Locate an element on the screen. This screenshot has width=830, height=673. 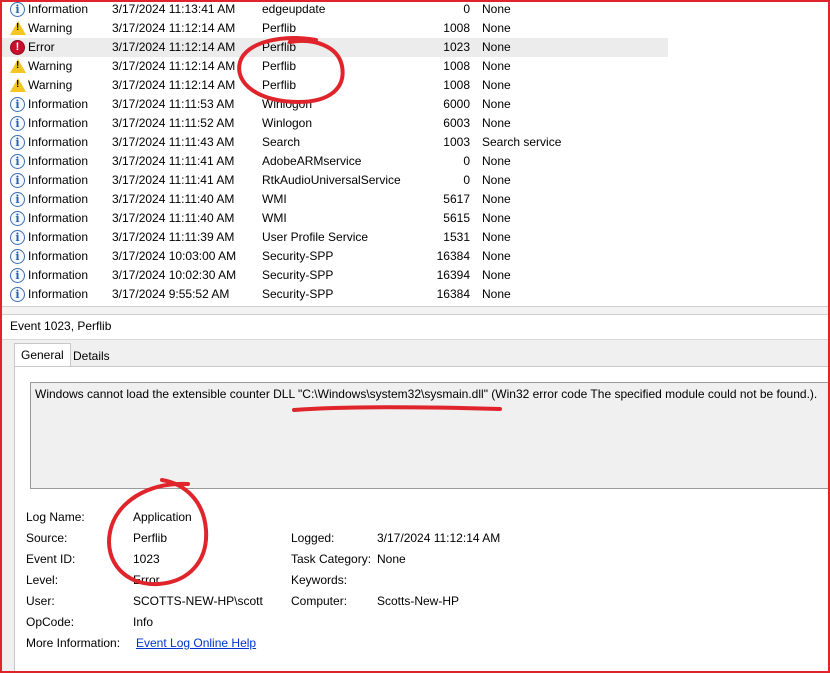
event-date-time: 3/17/2024 11:11:53 AM is located at coordinates (173, 104).